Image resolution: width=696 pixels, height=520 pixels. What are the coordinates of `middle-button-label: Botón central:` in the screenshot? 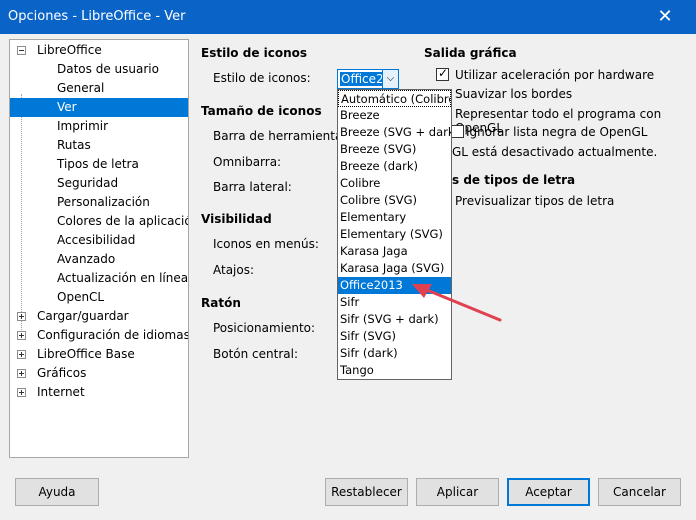 It's located at (255, 354).